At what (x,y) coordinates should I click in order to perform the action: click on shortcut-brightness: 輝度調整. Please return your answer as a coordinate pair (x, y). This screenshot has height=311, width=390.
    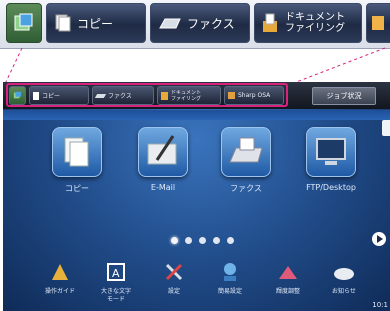
    Looking at the image, I should click on (288, 277).